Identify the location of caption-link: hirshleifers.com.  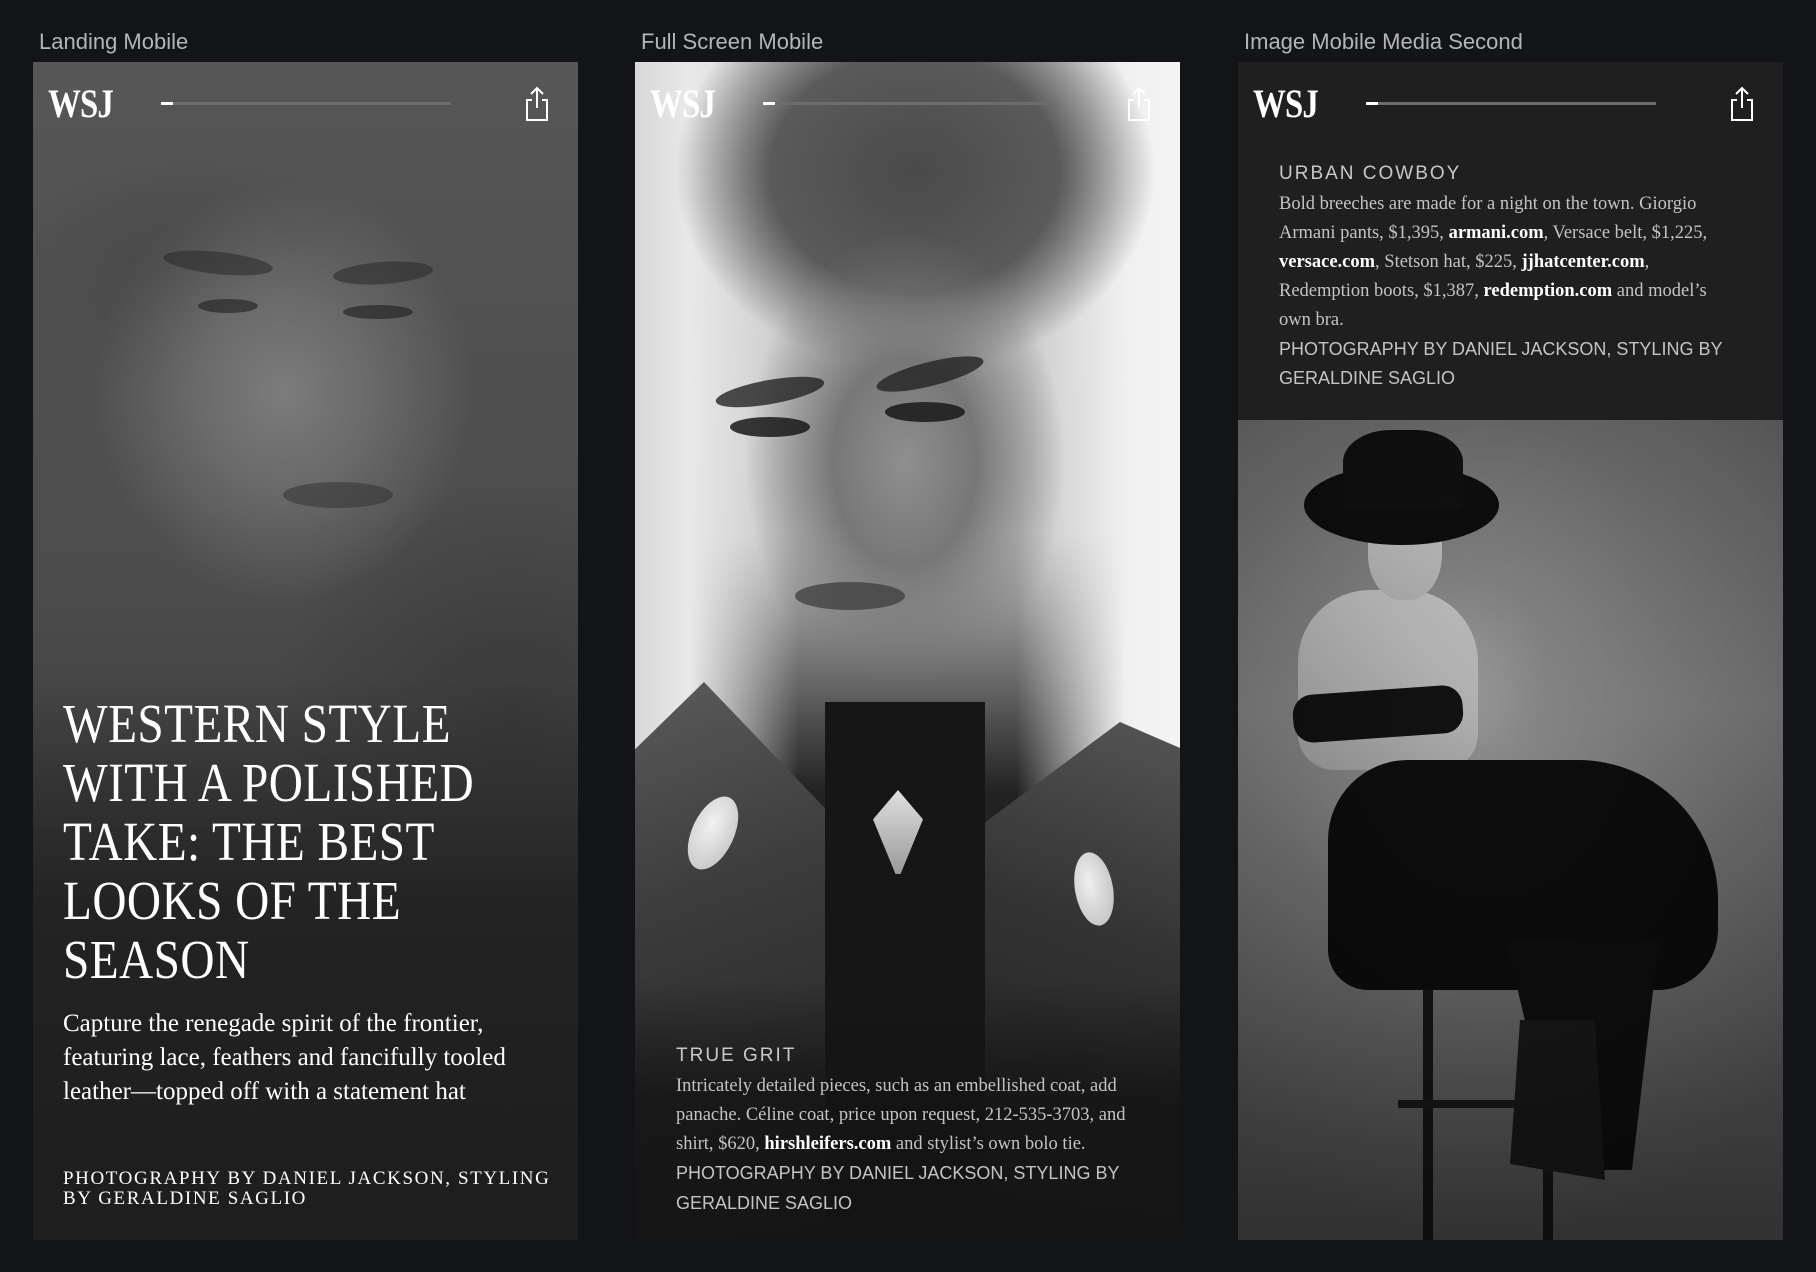
(827, 1144).